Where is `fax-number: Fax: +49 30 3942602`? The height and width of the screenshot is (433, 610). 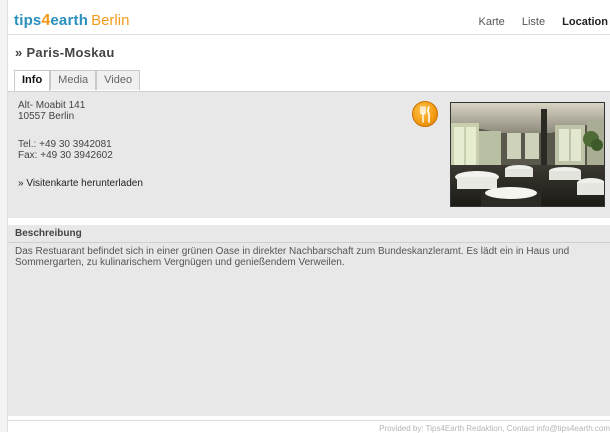 fax-number: Fax: +49 30 3942602 is located at coordinates (65, 155).